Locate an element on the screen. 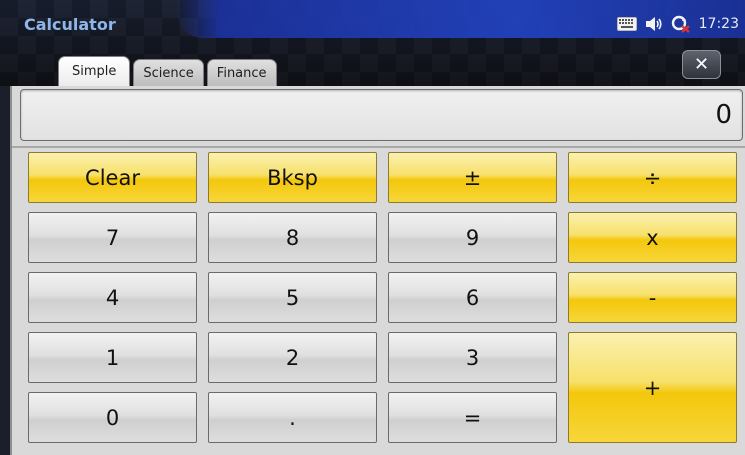 The width and height of the screenshot is (745, 455). clear-button: Clear is located at coordinates (112, 177).